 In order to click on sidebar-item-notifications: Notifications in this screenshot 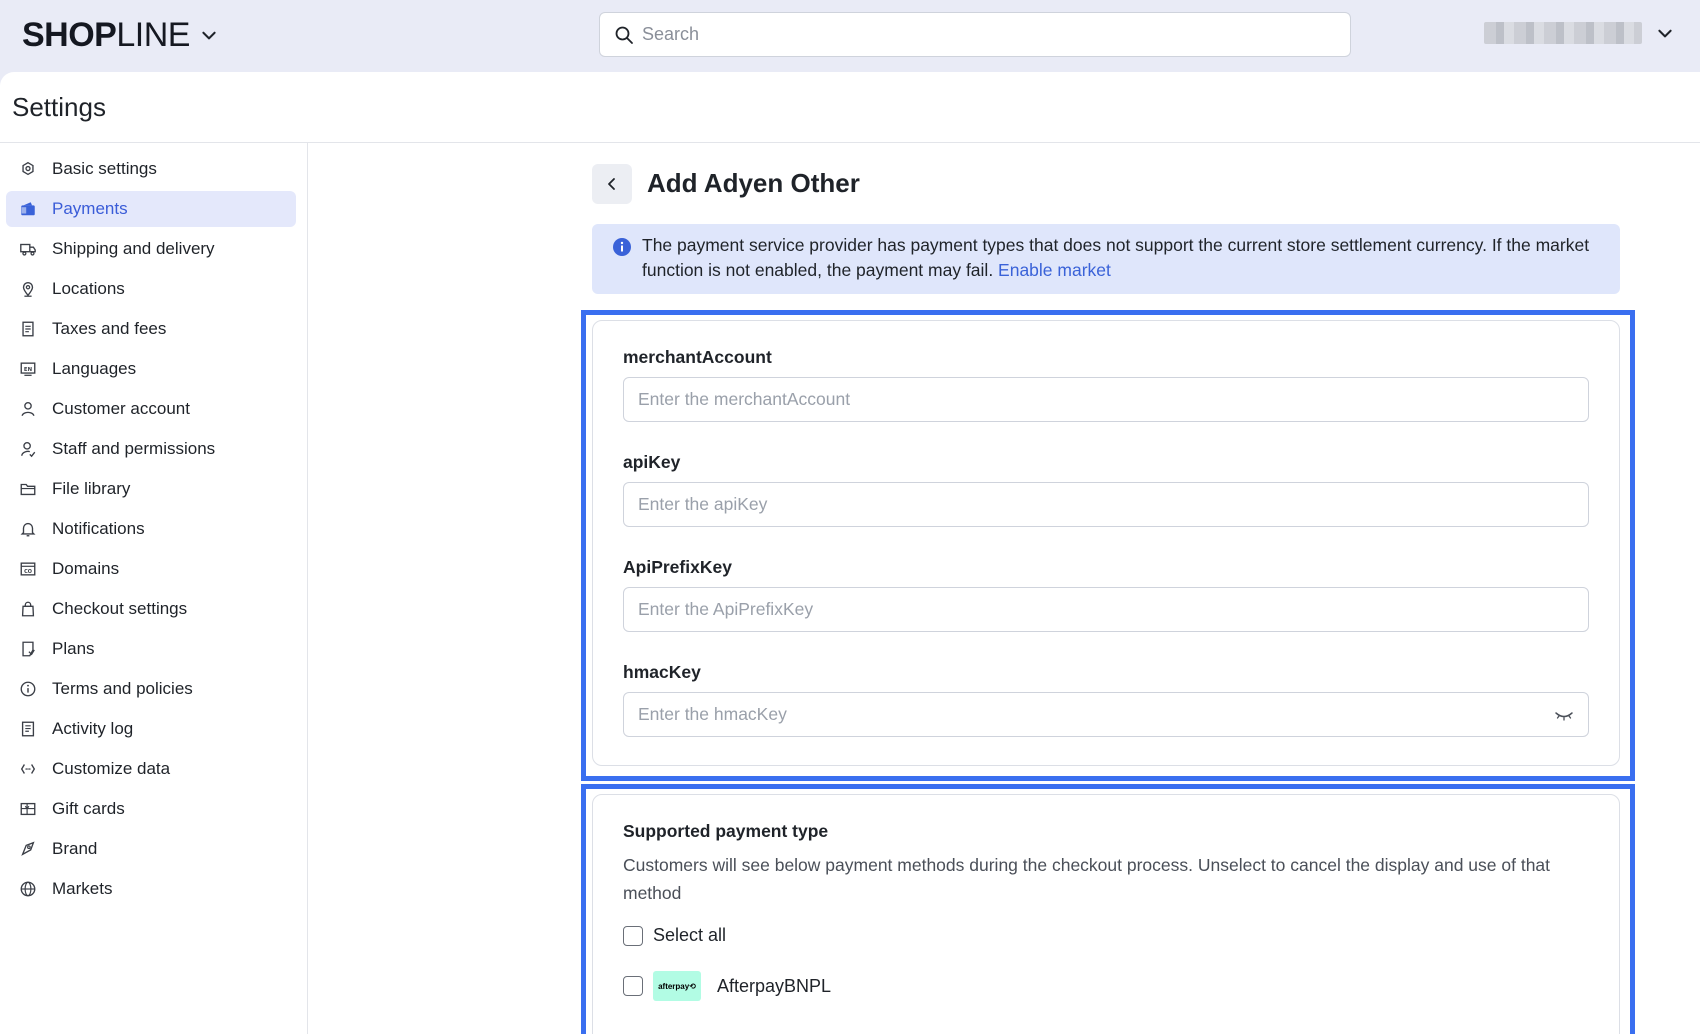, I will do `click(151, 529)`.